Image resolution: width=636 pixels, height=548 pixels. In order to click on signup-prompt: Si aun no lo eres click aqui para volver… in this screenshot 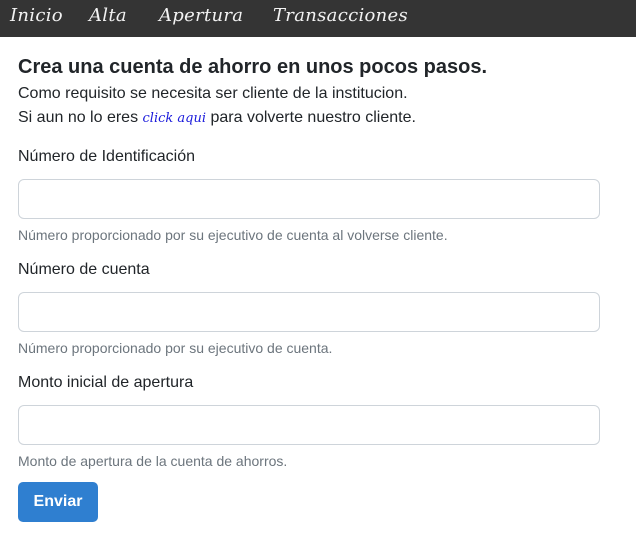, I will do `click(217, 118)`.